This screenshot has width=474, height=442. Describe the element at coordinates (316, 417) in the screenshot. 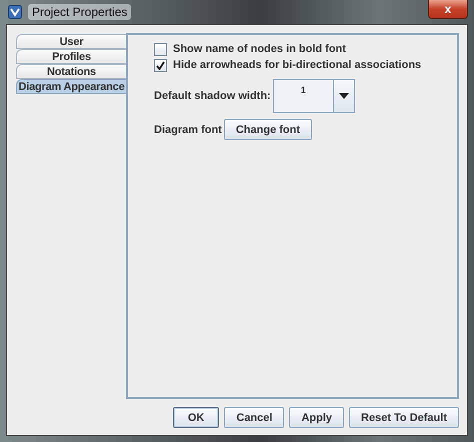

I see `apply-button: Apply` at that location.